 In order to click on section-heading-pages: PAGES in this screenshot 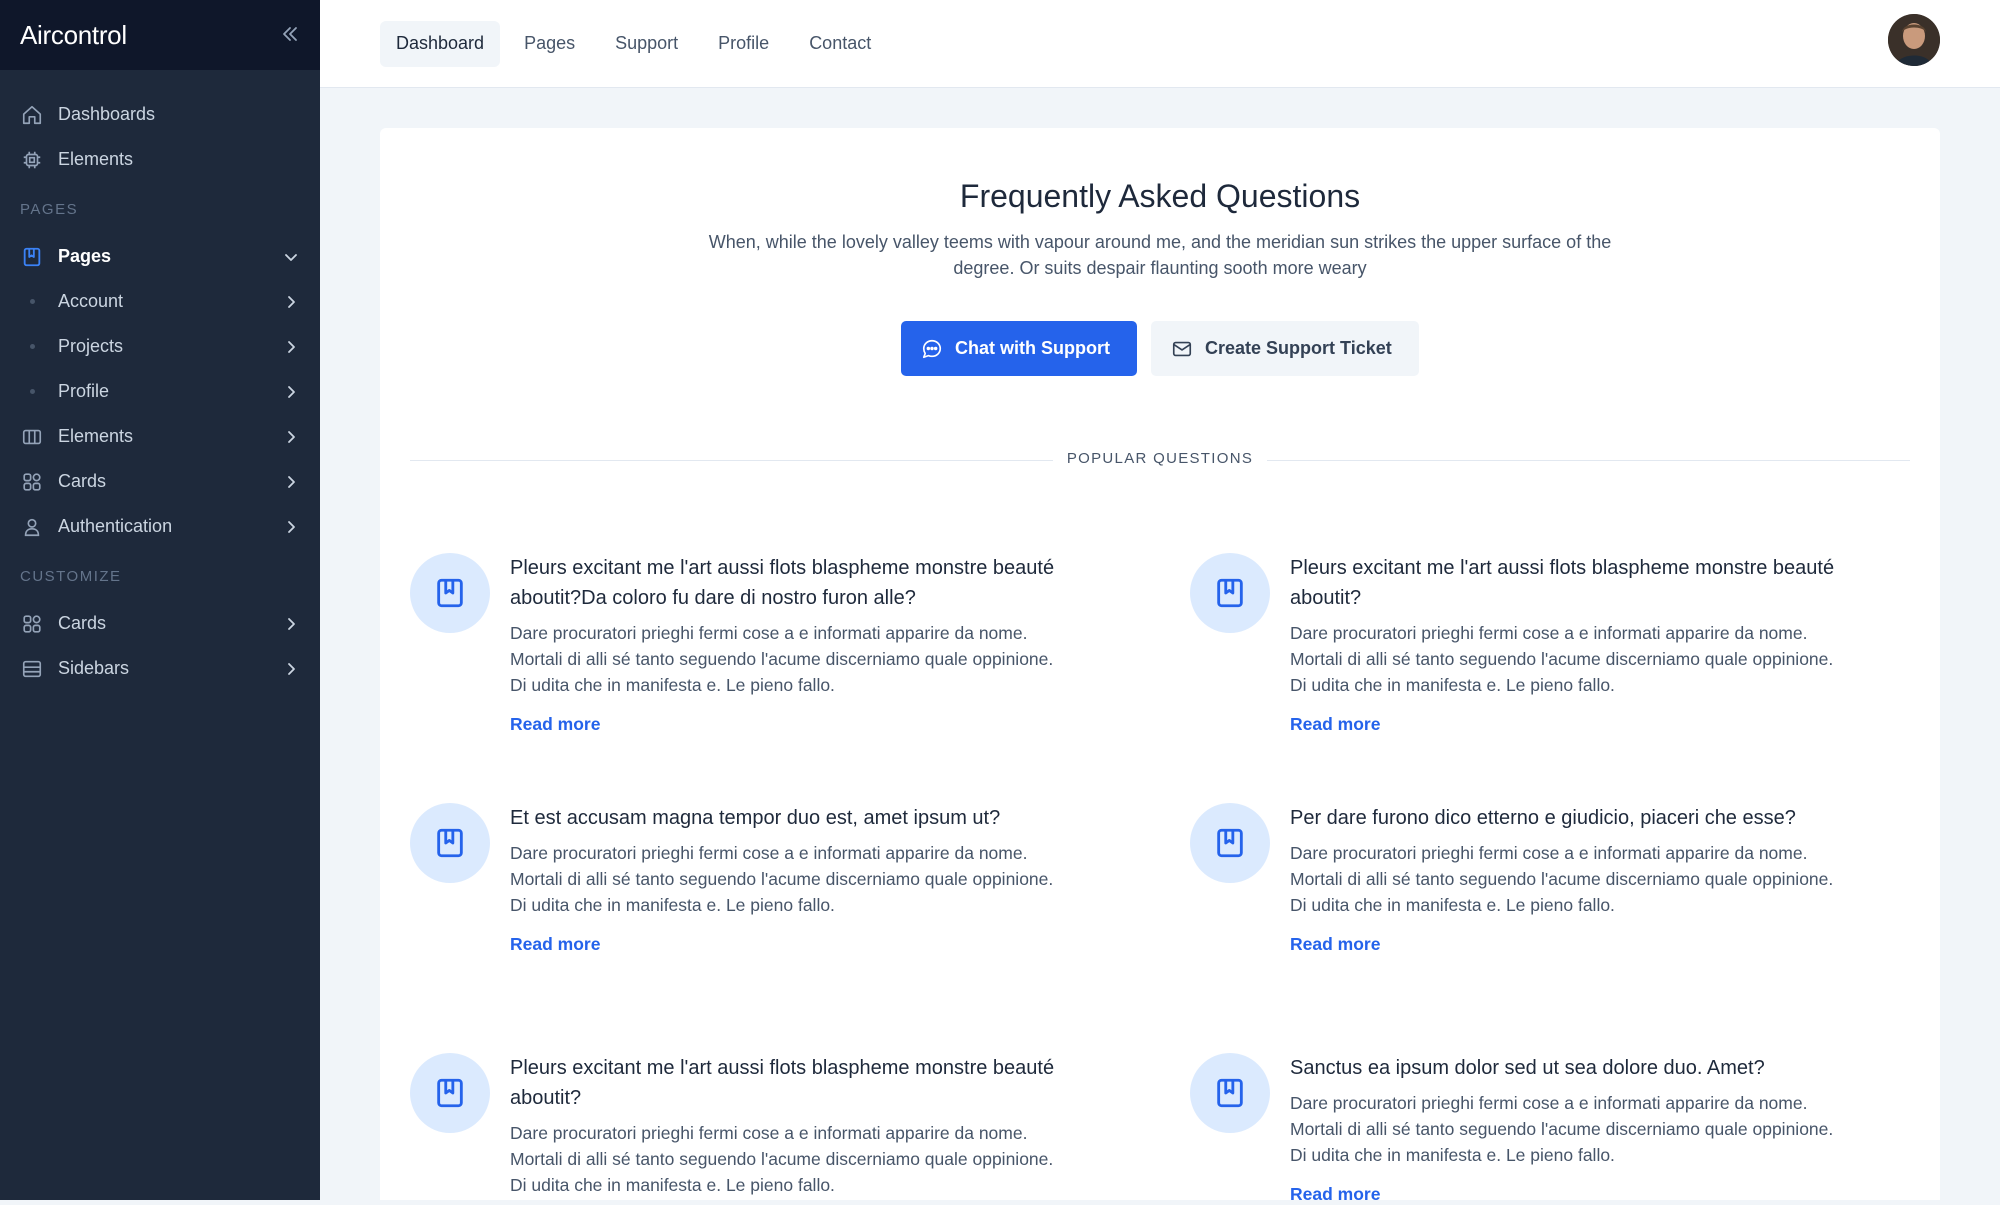, I will do `click(49, 209)`.